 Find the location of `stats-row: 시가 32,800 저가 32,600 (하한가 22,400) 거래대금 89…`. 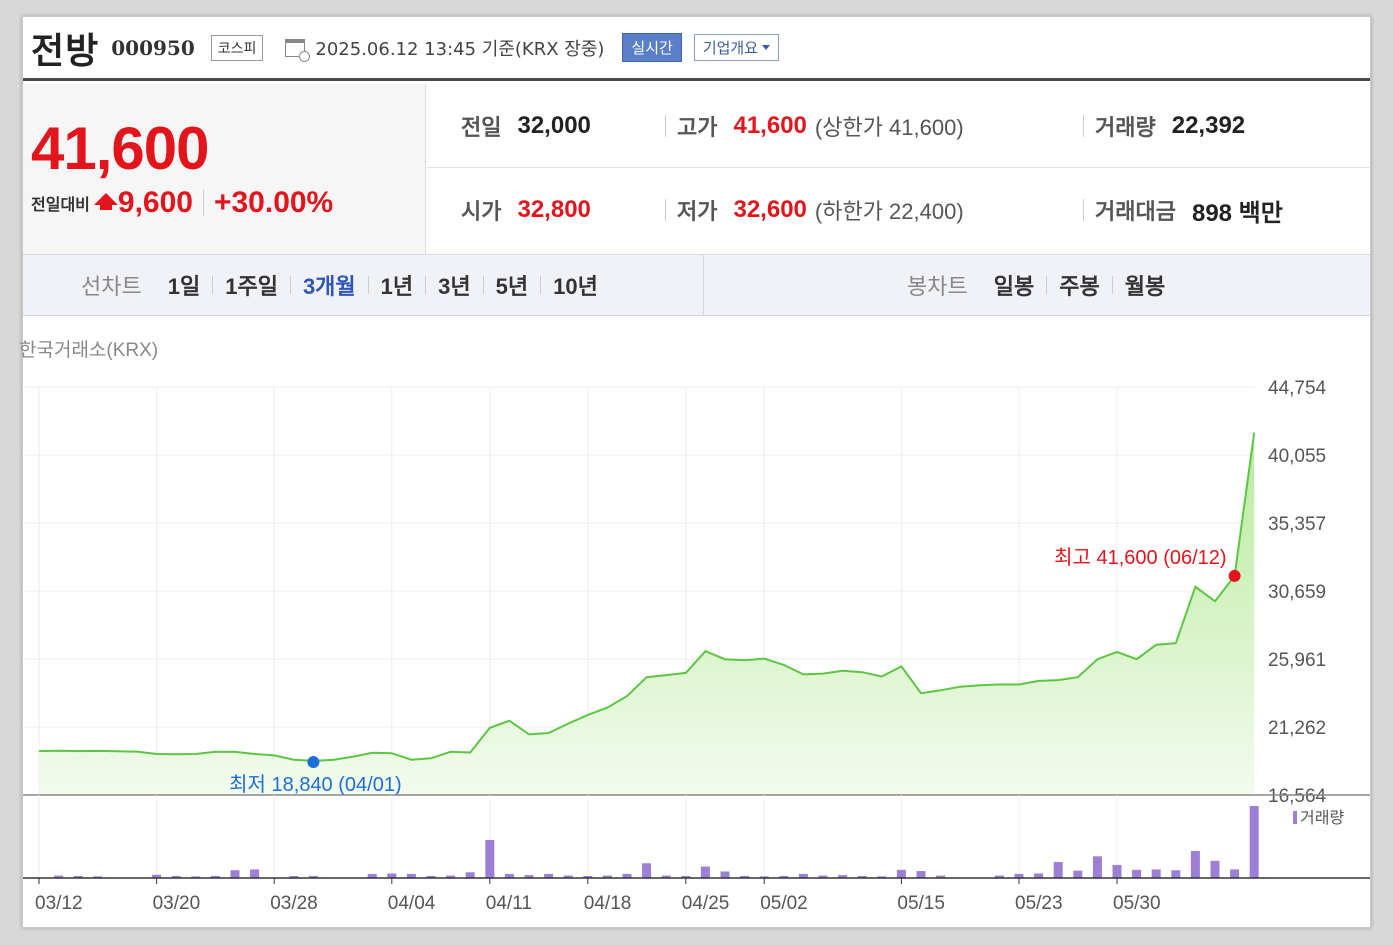

stats-row: 시가 32,800 저가 32,600 (하한가 22,400) 거래대금 89… is located at coordinates (898, 210).